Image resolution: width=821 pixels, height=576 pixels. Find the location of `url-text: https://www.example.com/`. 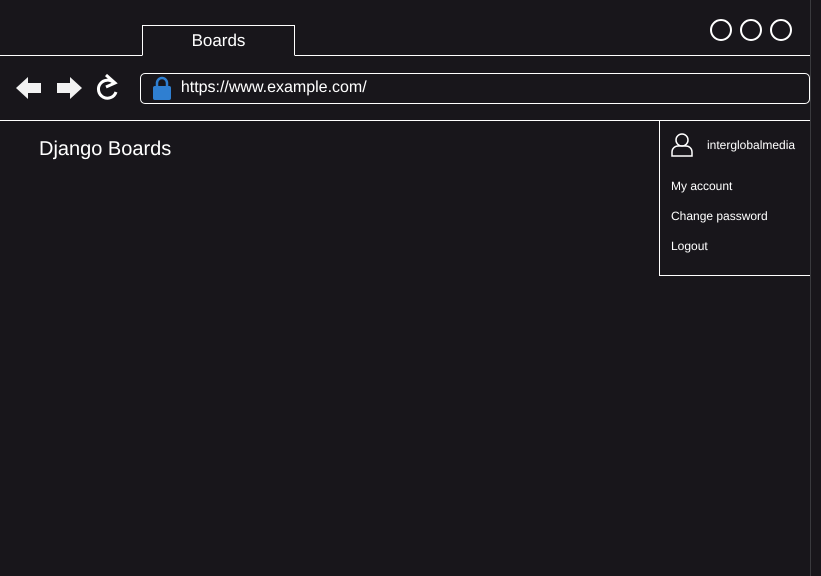

url-text: https://www.example.com/ is located at coordinates (273, 88).